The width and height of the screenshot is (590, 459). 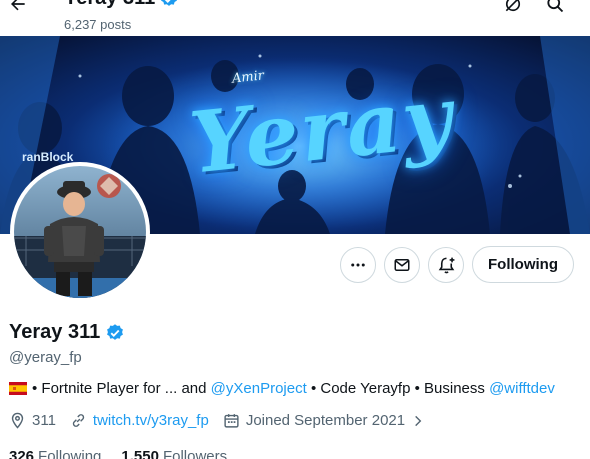 What do you see at coordinates (522, 388) in the screenshot?
I see `bio-mention-wifftdev: @wifftdev` at bounding box center [522, 388].